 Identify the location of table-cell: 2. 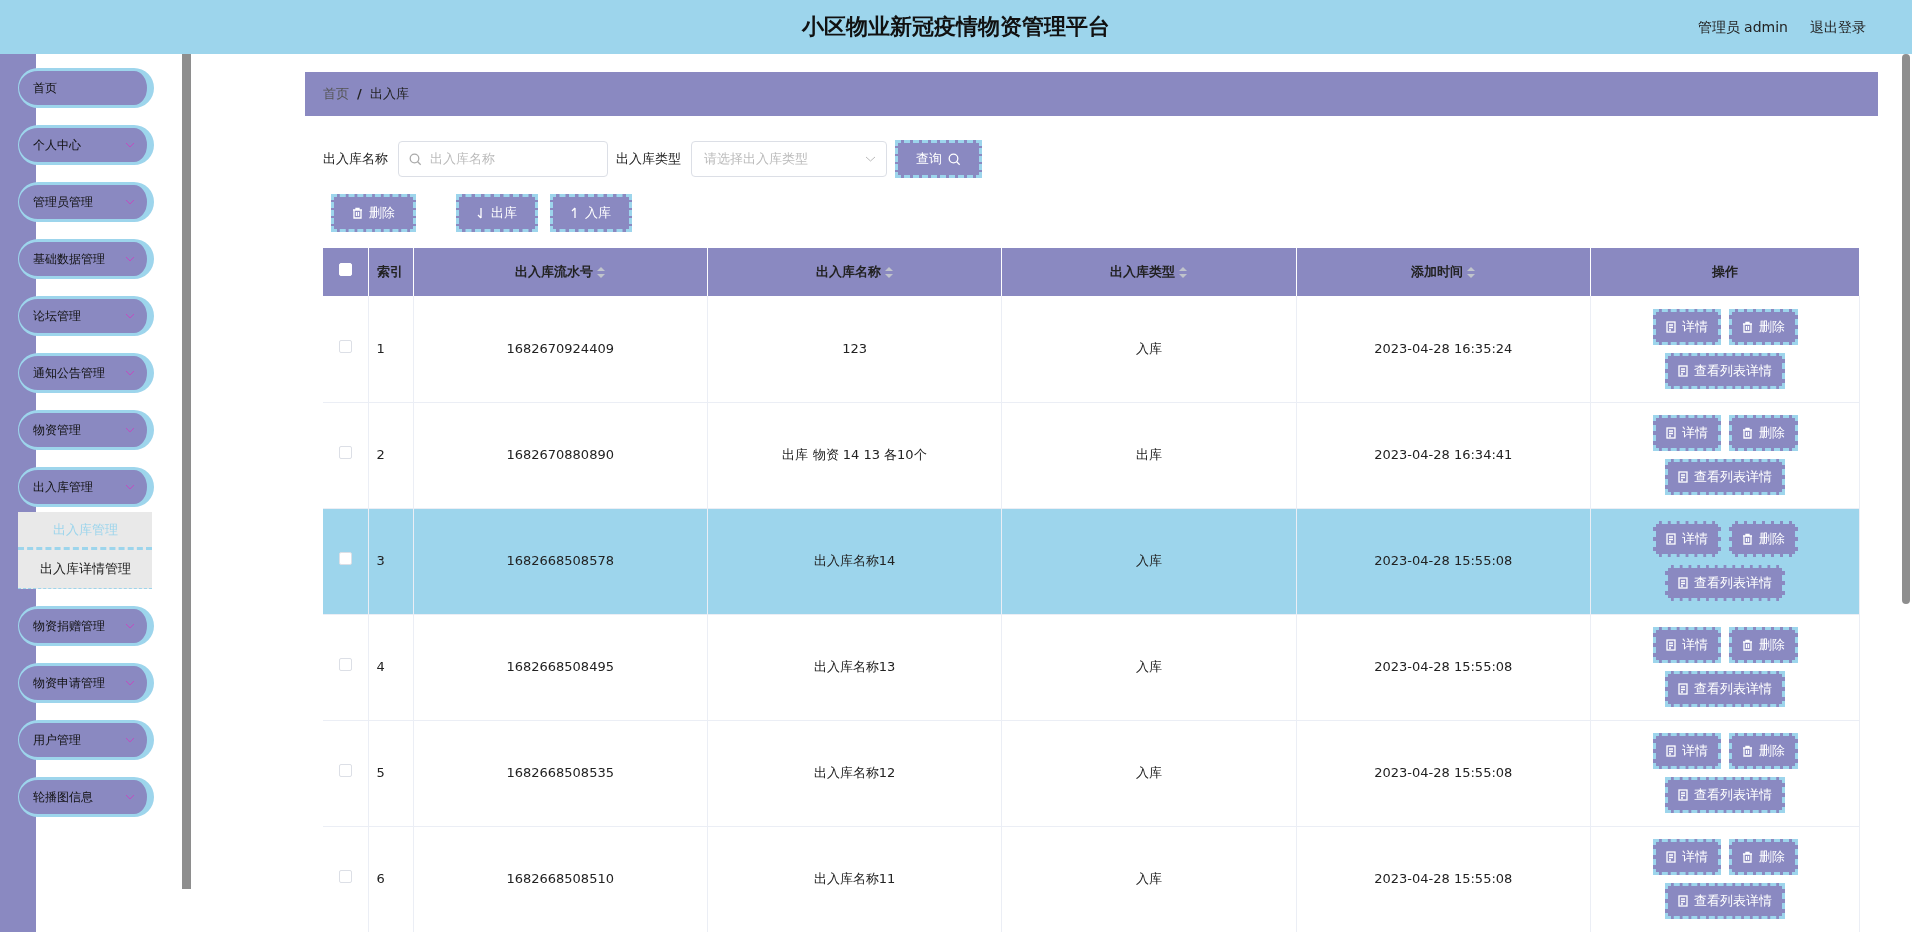
(380, 455).